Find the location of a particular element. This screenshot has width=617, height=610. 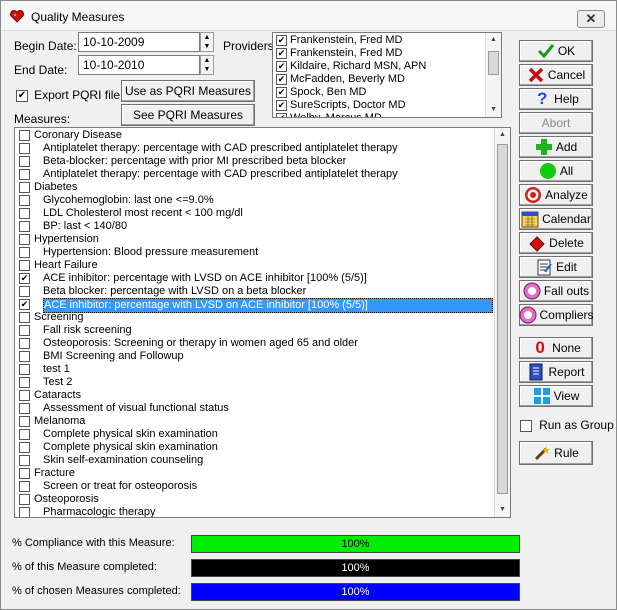

analyze-button: Analyze is located at coordinates (556, 195).